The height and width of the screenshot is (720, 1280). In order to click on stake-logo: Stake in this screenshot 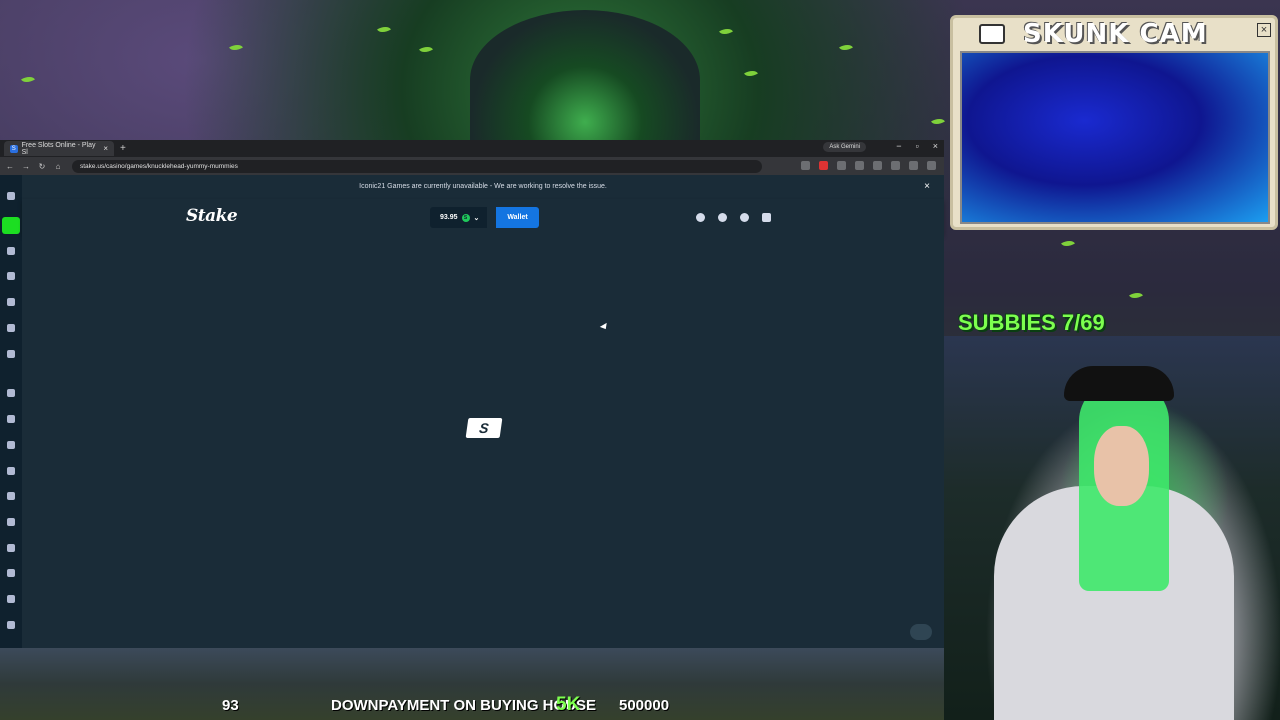, I will do `click(212, 216)`.